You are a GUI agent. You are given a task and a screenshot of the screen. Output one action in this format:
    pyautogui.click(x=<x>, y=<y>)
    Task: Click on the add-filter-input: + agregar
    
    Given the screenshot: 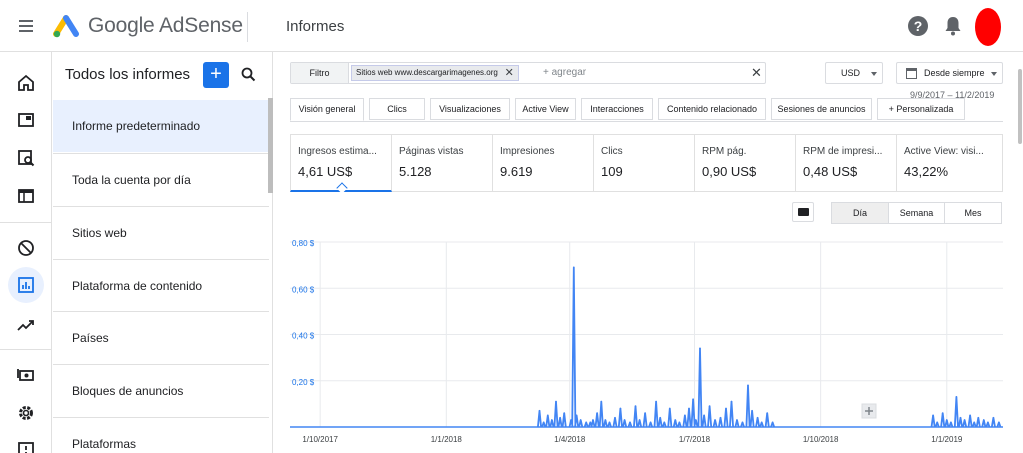 What is the action you would take?
    pyautogui.click(x=564, y=73)
    